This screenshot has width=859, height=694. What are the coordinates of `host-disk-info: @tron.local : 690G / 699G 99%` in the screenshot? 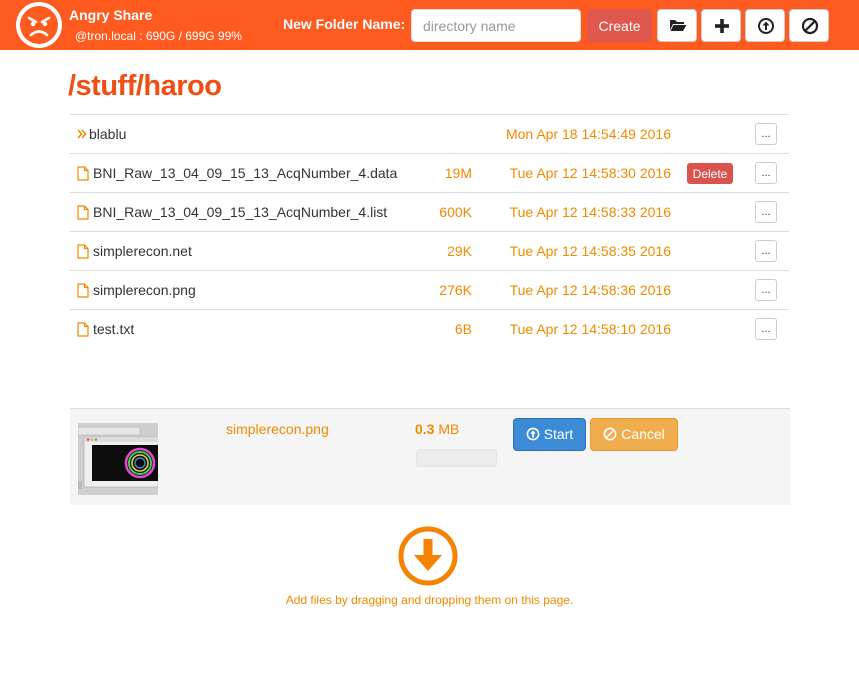 It's located at (158, 36).